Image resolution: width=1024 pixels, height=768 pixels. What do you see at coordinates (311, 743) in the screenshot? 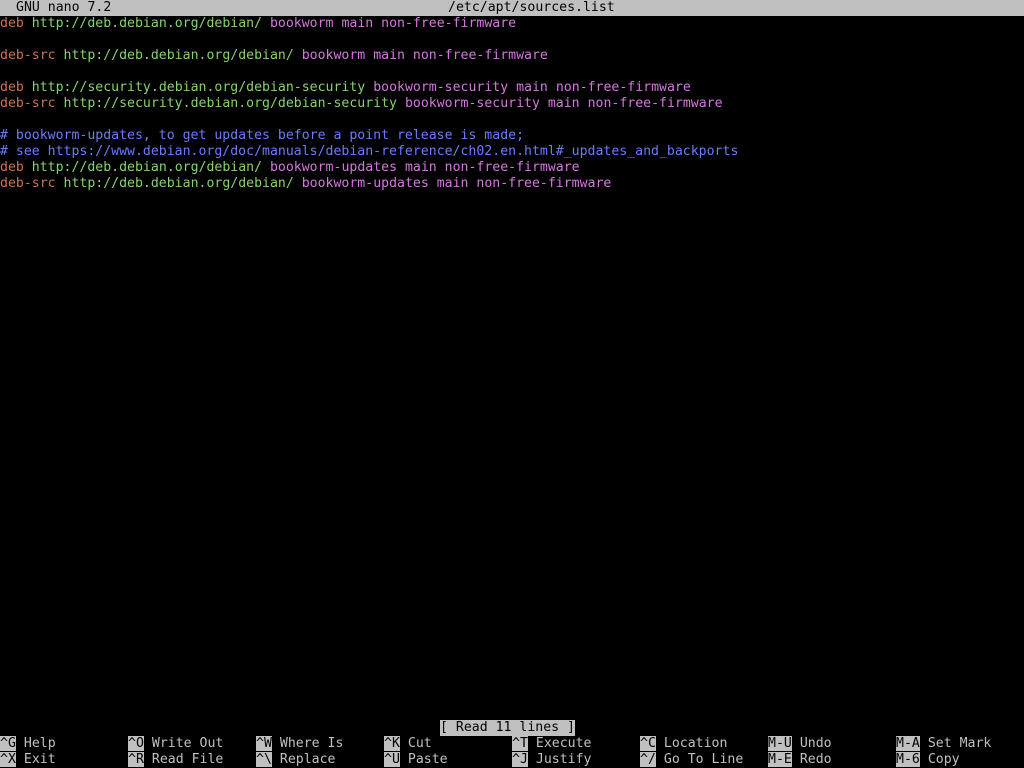
I see `shortcut-label: Where Is` at bounding box center [311, 743].